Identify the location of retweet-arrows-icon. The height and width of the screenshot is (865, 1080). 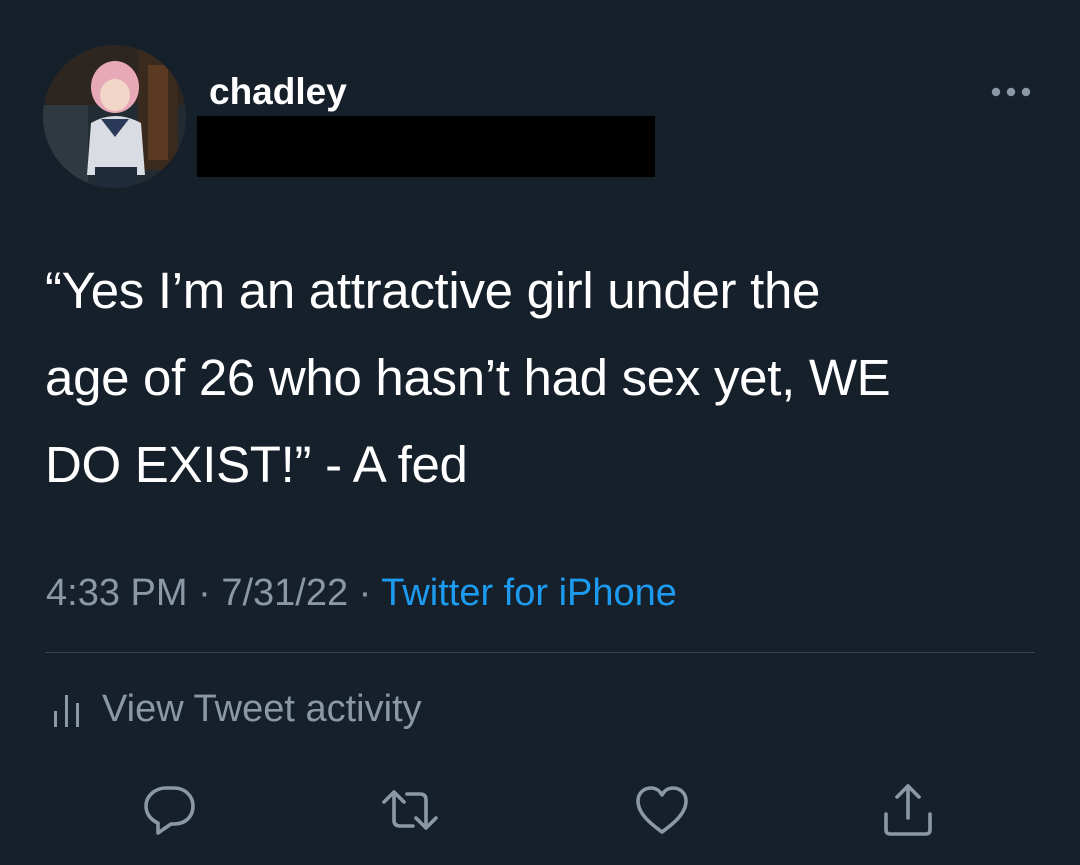
(410, 810).